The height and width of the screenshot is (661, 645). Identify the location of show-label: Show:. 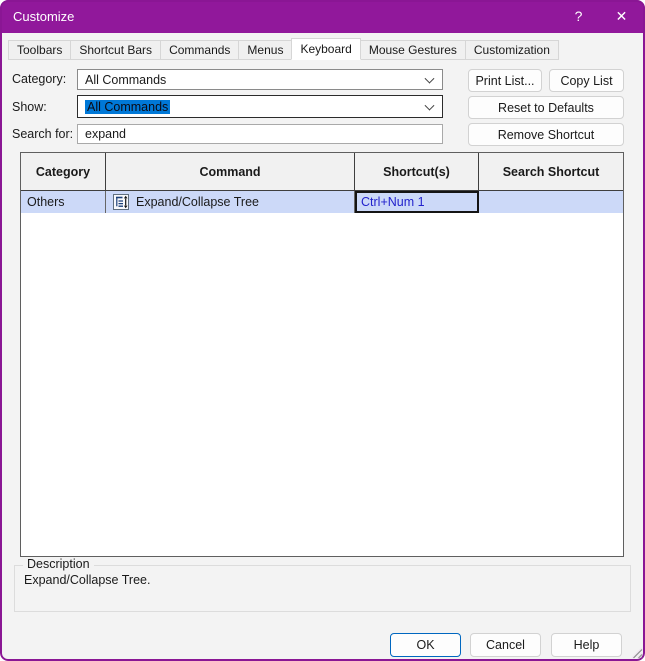
(29, 107).